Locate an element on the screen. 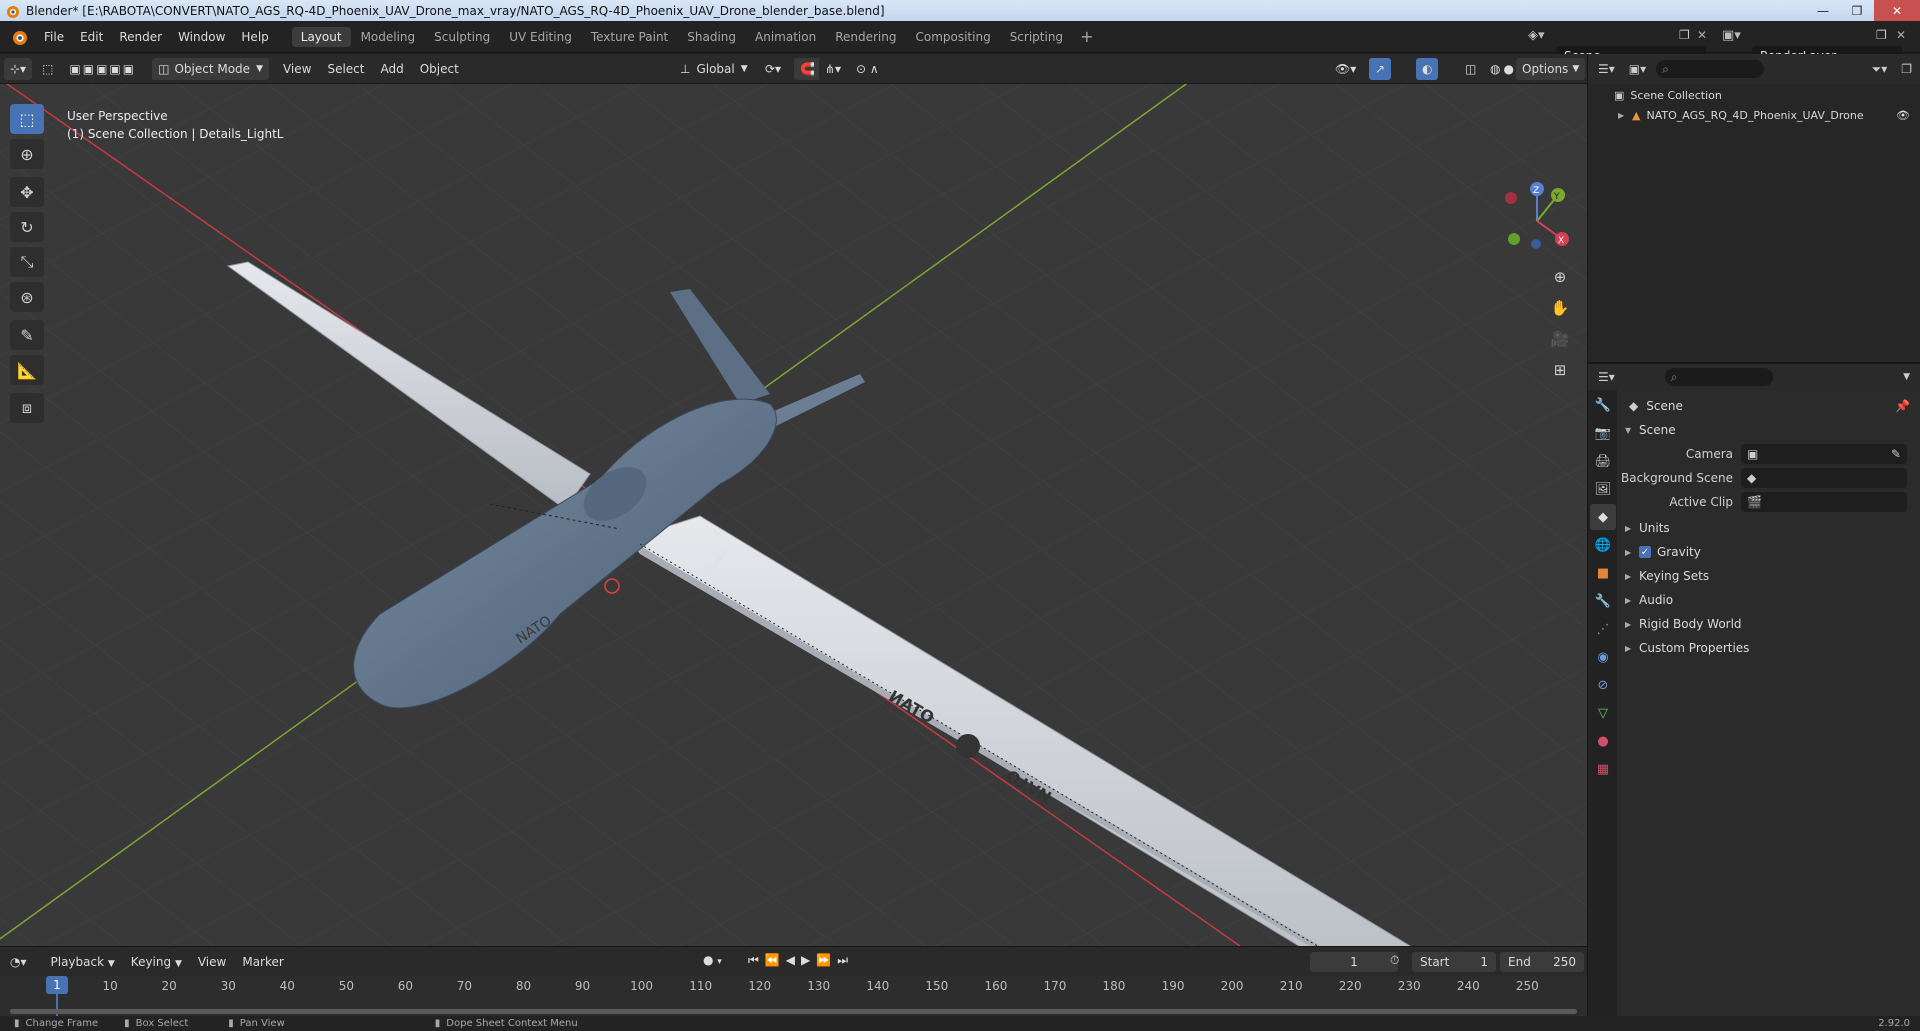 This screenshot has height=1031, width=1920. menu-select: Select is located at coordinates (345, 69).